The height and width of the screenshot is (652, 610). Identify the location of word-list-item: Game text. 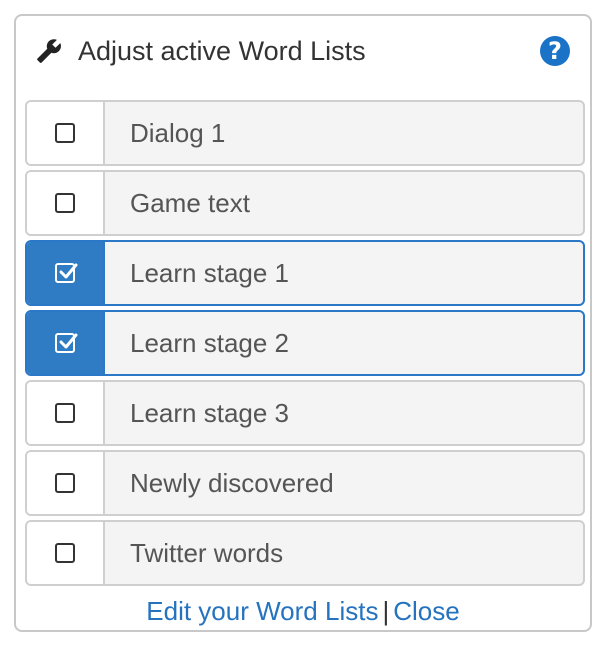
(305, 203).